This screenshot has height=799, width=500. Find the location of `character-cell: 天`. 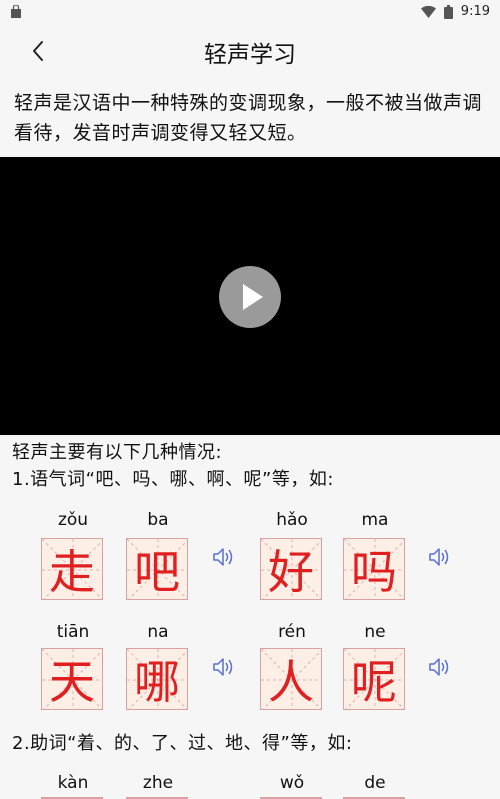

character-cell: 天 is located at coordinates (72, 679).